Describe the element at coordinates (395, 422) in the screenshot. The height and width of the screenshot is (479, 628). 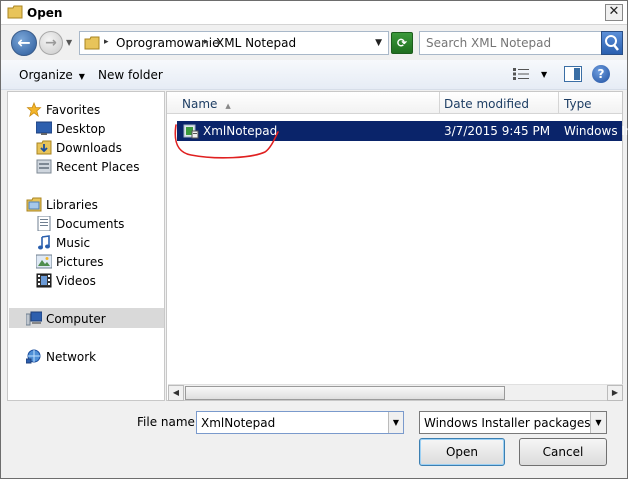
I see `file-name-dropdown-icon: ▼` at that location.